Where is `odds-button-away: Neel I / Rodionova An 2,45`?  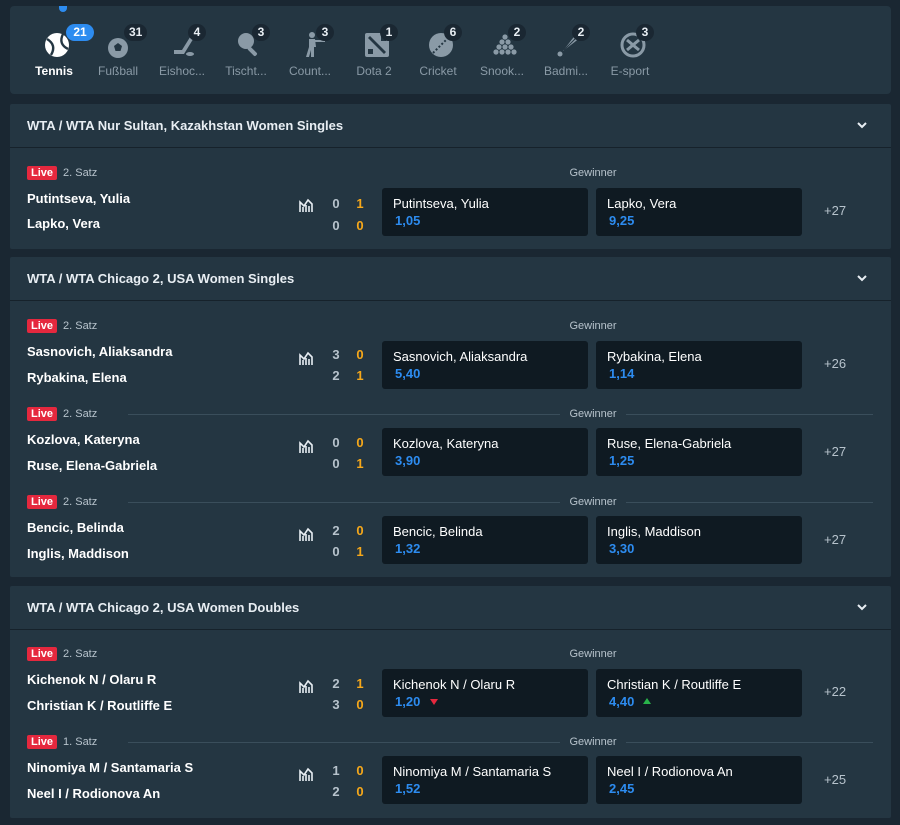 odds-button-away: Neel I / Rodionova An 2,45 is located at coordinates (699, 780).